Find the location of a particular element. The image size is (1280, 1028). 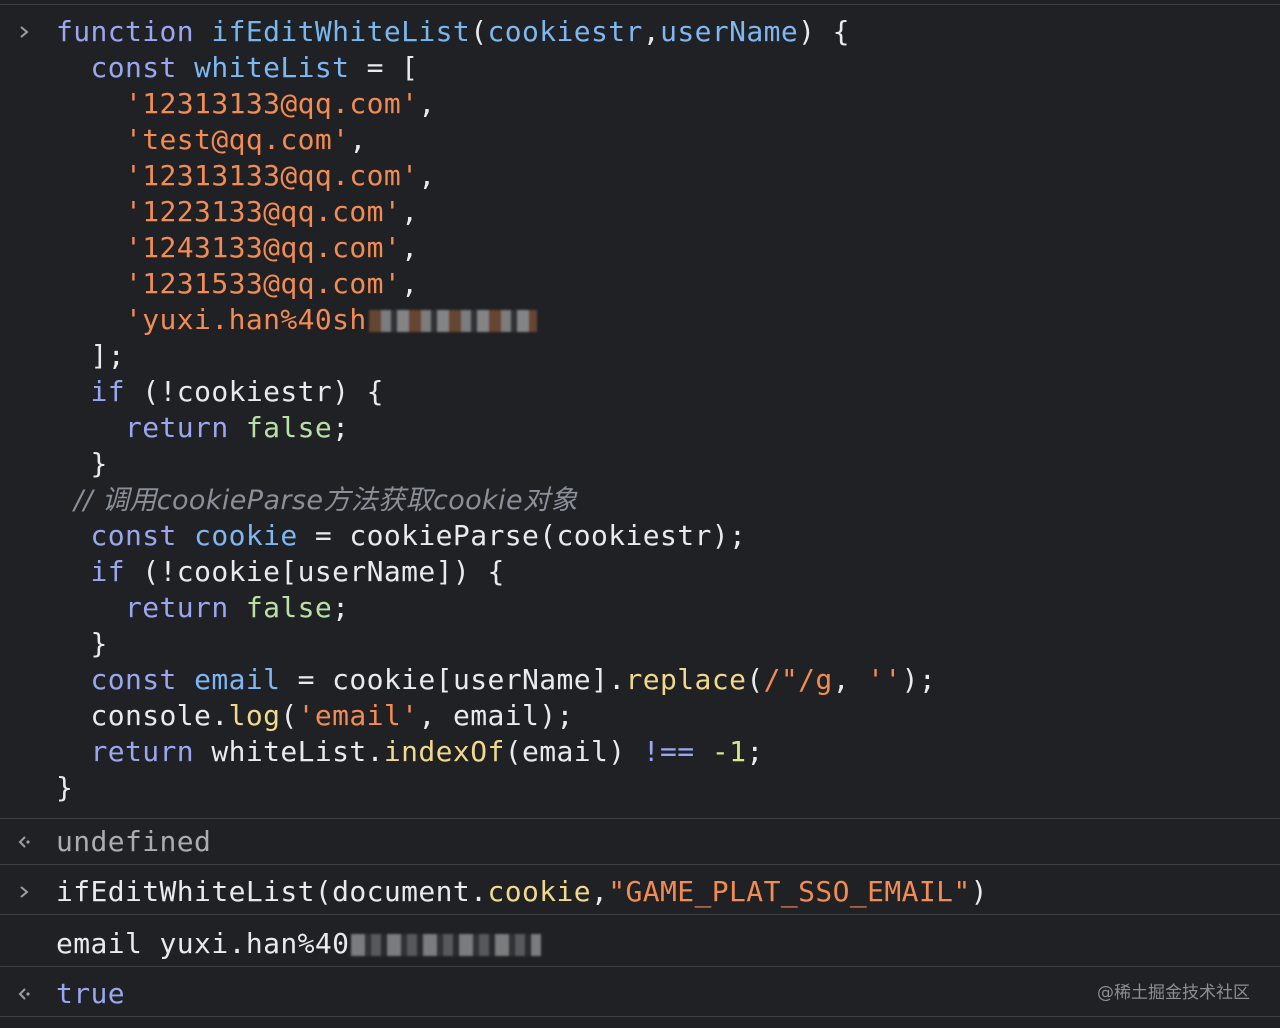

code-line: return whiteList.indexOf(email) !== -1; is located at coordinates (410, 752).